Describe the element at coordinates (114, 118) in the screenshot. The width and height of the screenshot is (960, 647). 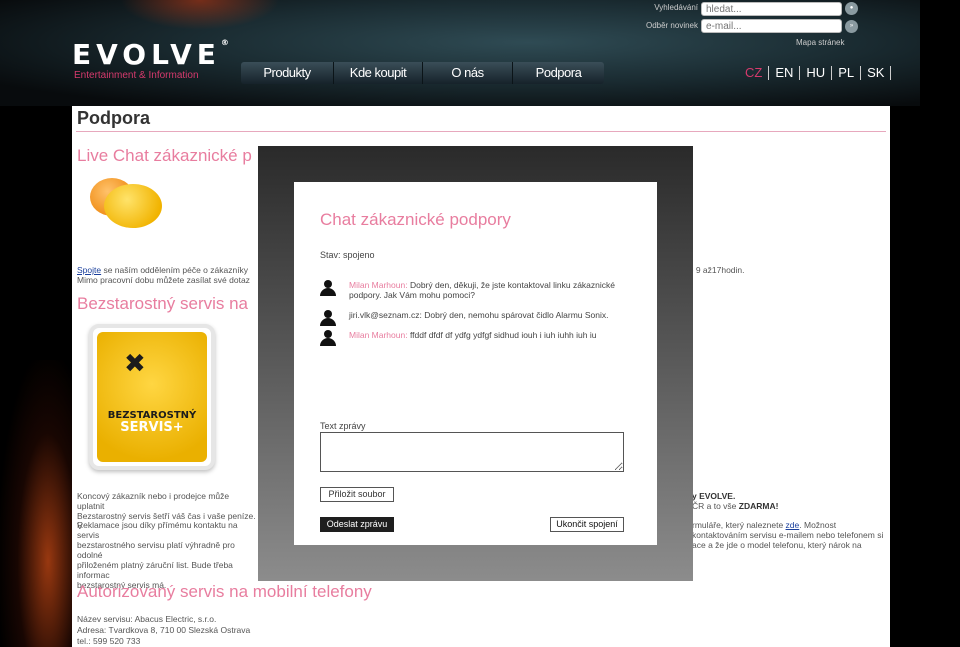
I see `page-title: Podpora` at that location.